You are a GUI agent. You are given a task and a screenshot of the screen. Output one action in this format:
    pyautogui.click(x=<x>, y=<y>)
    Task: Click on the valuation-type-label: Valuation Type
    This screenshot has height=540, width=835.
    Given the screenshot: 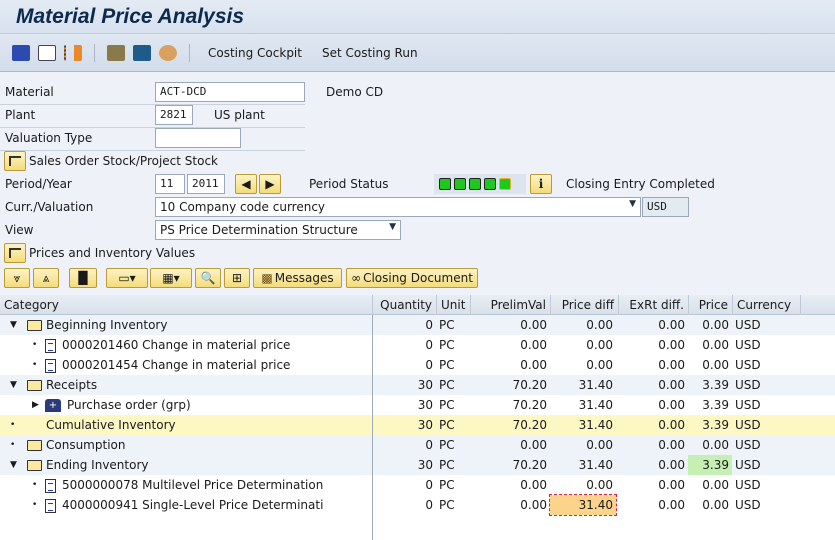 What is the action you would take?
    pyautogui.click(x=49, y=138)
    